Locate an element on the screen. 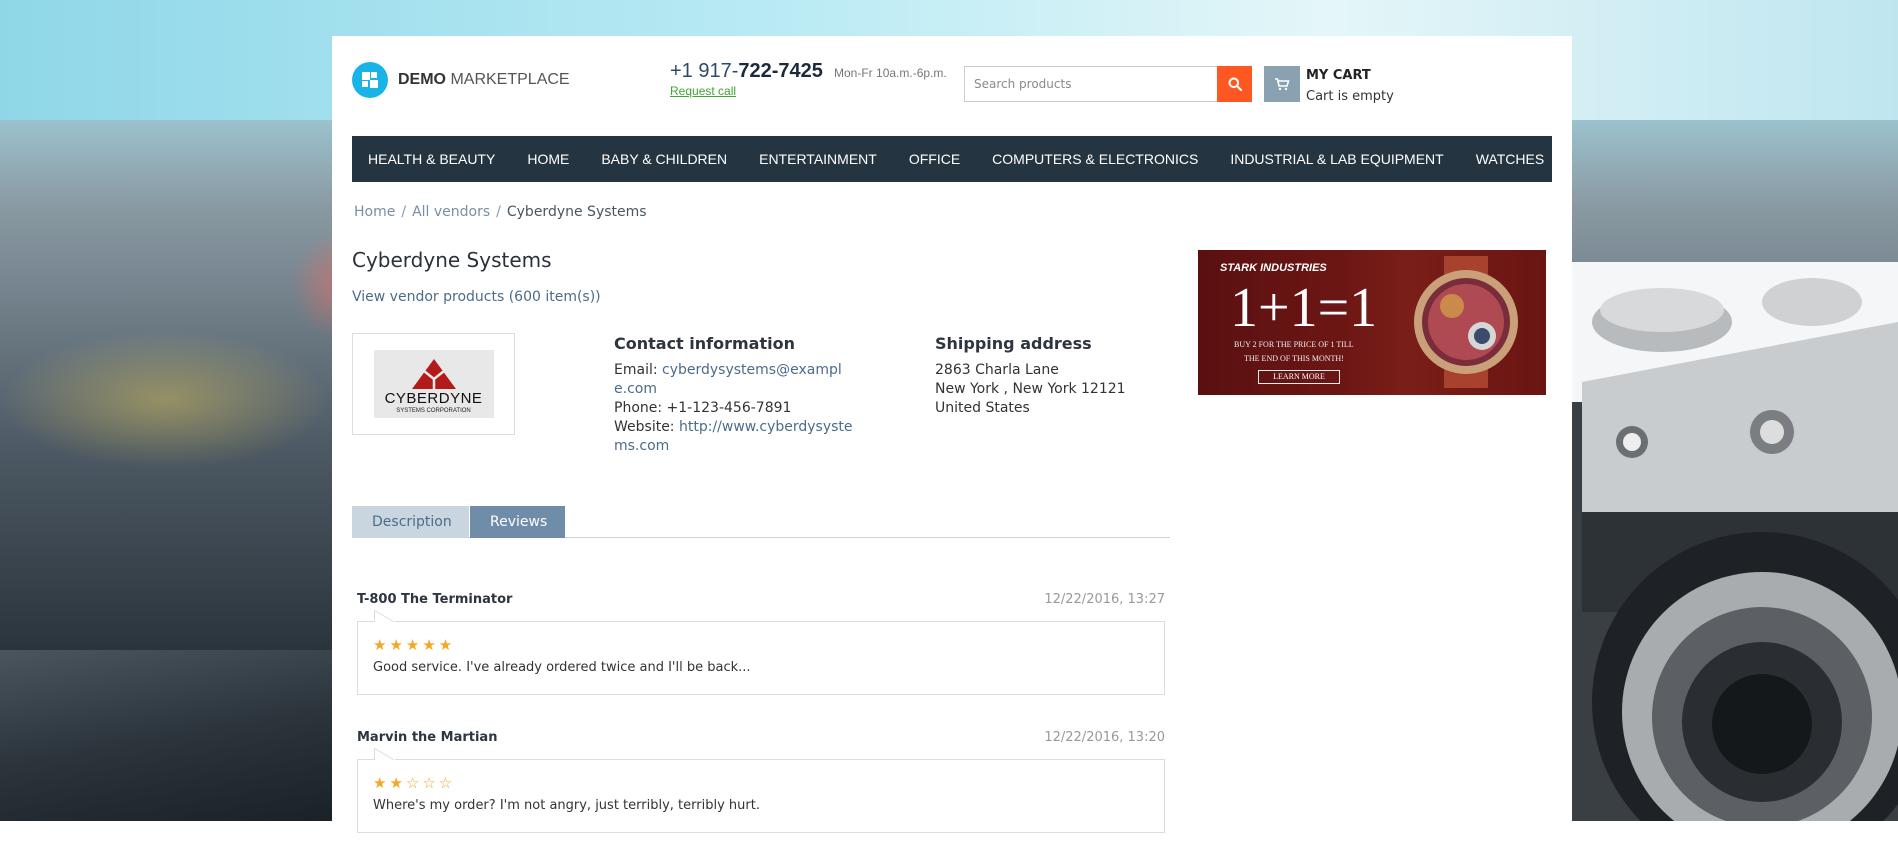  contact-phone: Phone: +1-123-456-7891 is located at coordinates (734, 408).